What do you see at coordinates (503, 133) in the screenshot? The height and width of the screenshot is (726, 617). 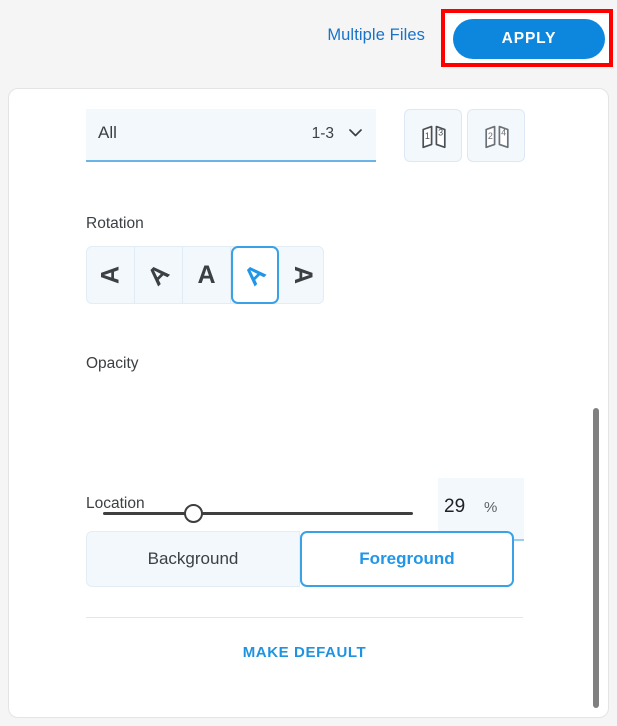 I see `svg-text: 4` at bounding box center [503, 133].